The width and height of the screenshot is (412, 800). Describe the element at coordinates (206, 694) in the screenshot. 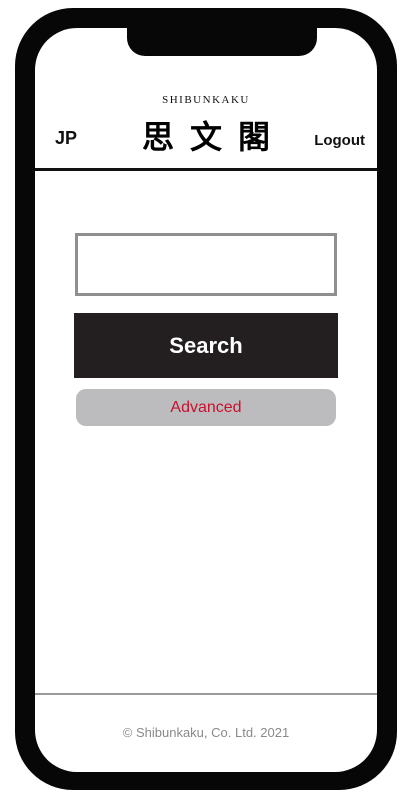

I see `footer-divider` at that location.